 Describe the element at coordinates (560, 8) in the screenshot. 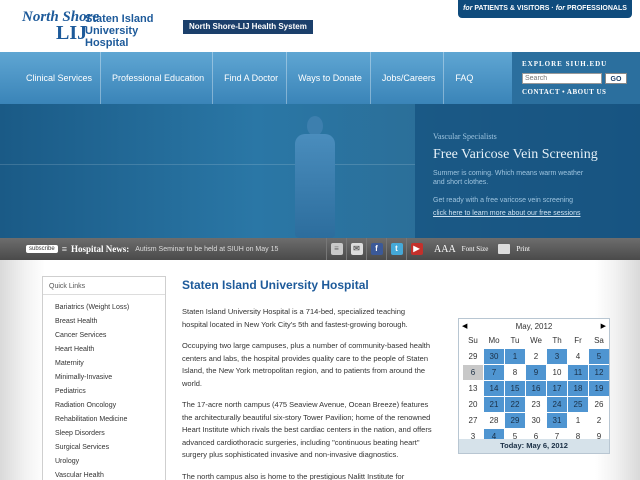

I see `audience-for-2: for` at that location.